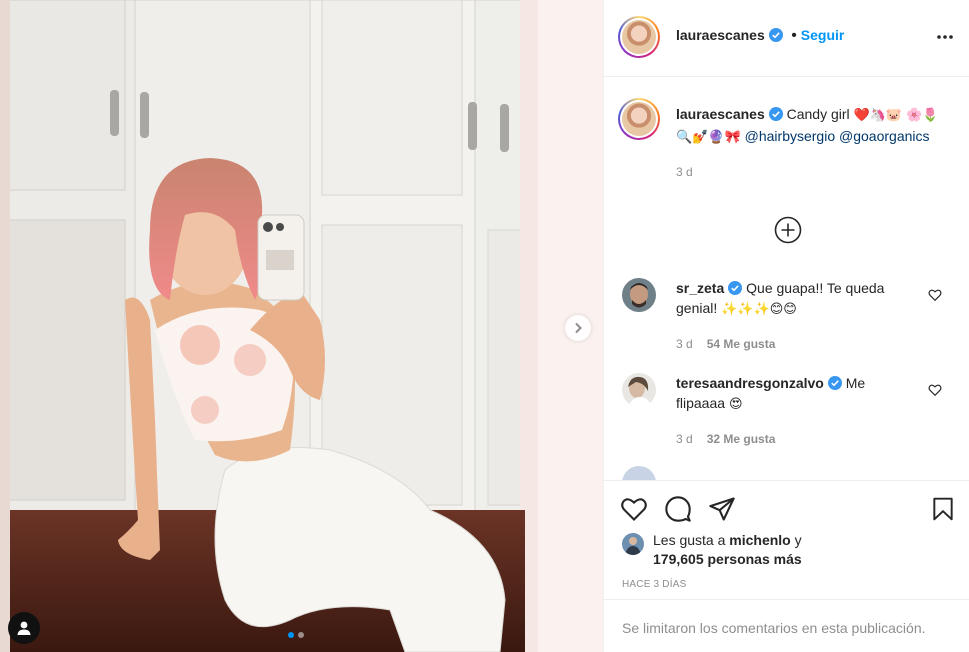 The height and width of the screenshot is (652, 969). Describe the element at coordinates (878, 115) in the screenshot. I see `caption-emojis-line1: ❤️🦄🐷` at that location.